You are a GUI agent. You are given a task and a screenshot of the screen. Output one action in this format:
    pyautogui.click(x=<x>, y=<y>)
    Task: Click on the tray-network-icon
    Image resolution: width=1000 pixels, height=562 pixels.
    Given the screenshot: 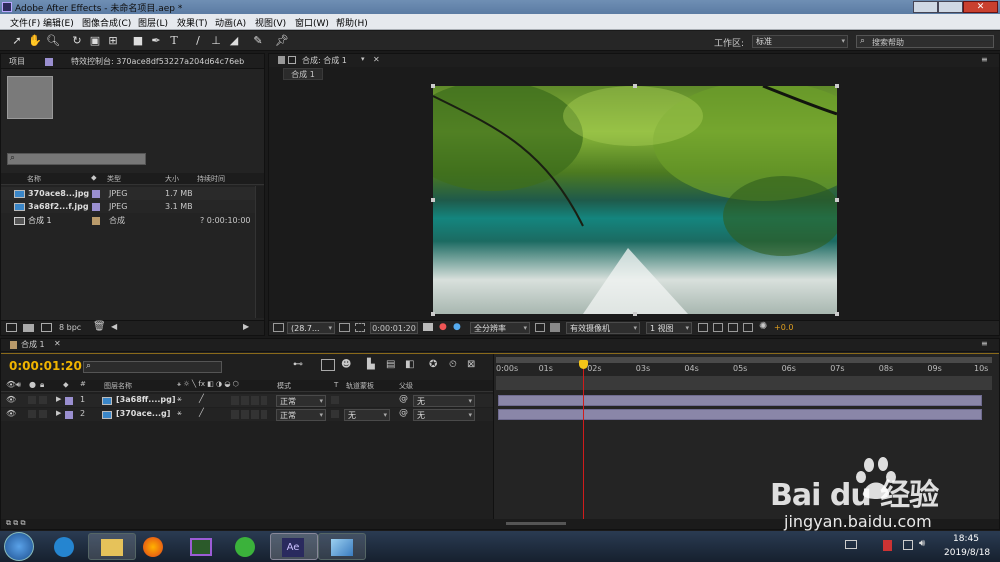 What is the action you would take?
    pyautogui.click(x=908, y=545)
    